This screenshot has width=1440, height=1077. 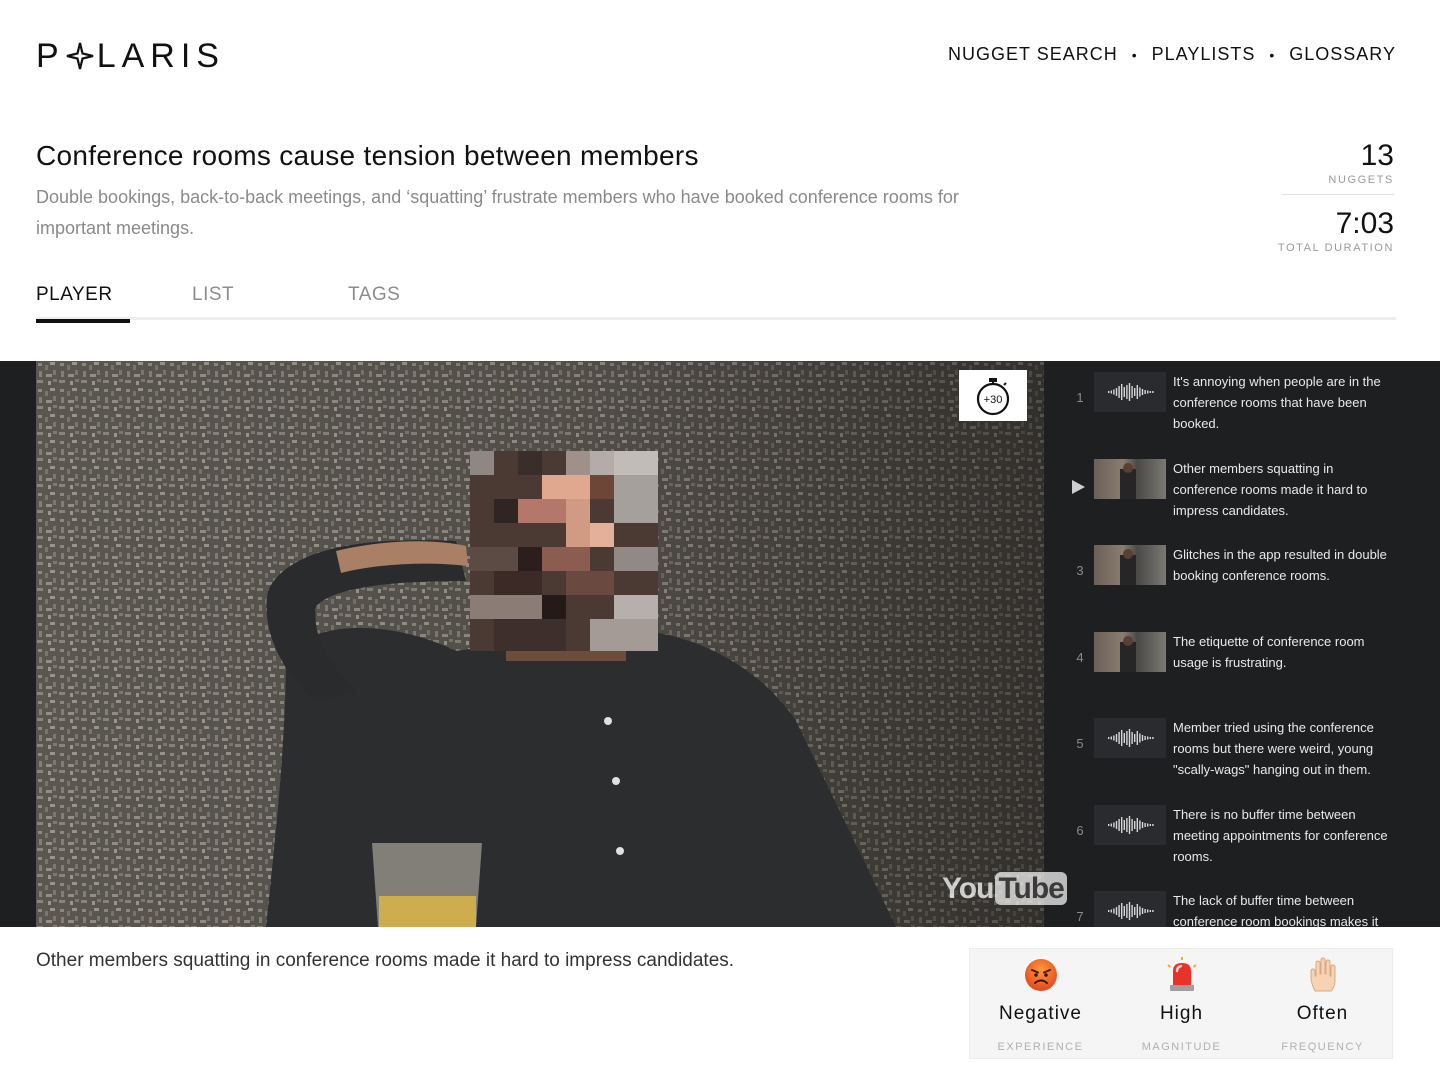 I want to click on experience-rating: Negative EXPERIENCE, so click(x=1040, y=1004).